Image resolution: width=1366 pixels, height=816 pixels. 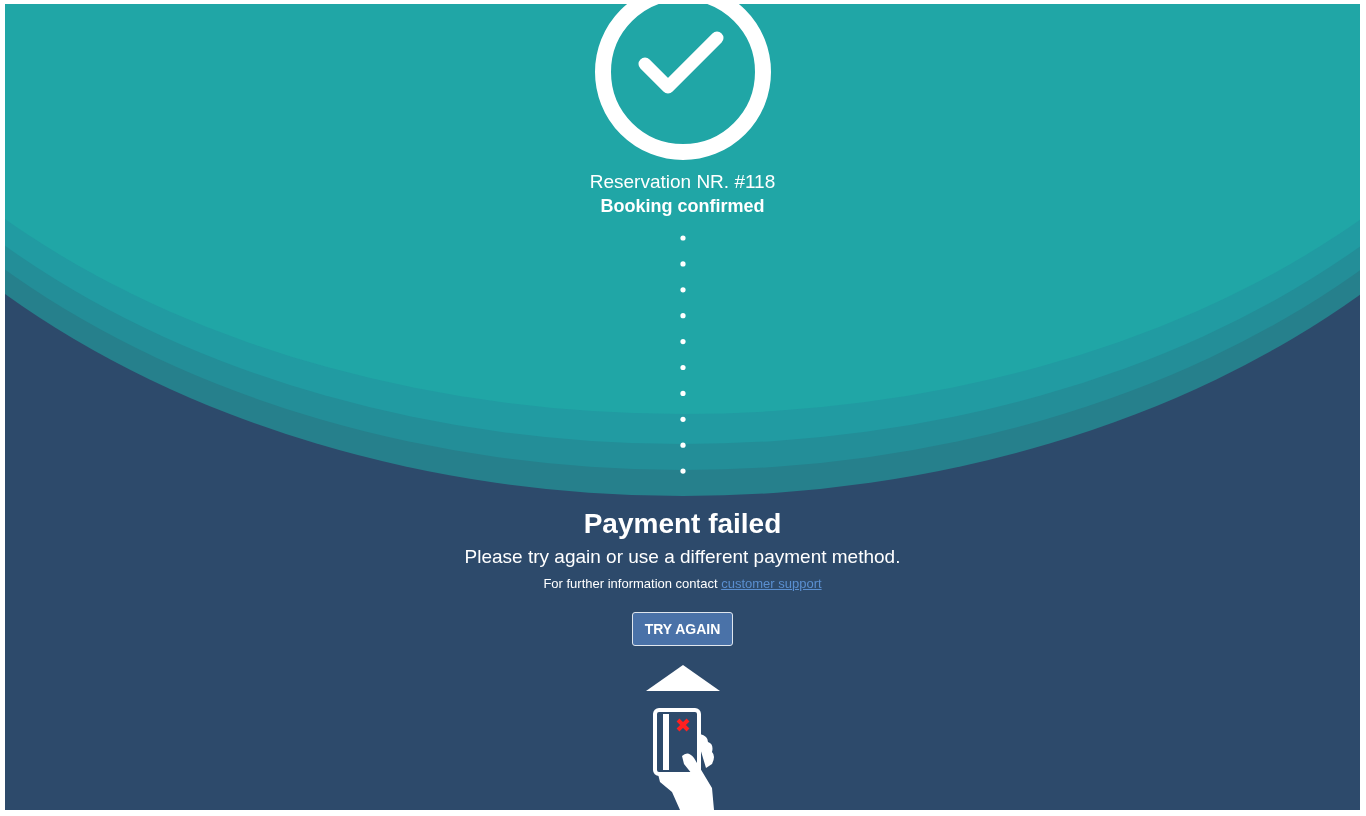 What do you see at coordinates (682, 629) in the screenshot?
I see `try-again-button: TRY AGAIN` at bounding box center [682, 629].